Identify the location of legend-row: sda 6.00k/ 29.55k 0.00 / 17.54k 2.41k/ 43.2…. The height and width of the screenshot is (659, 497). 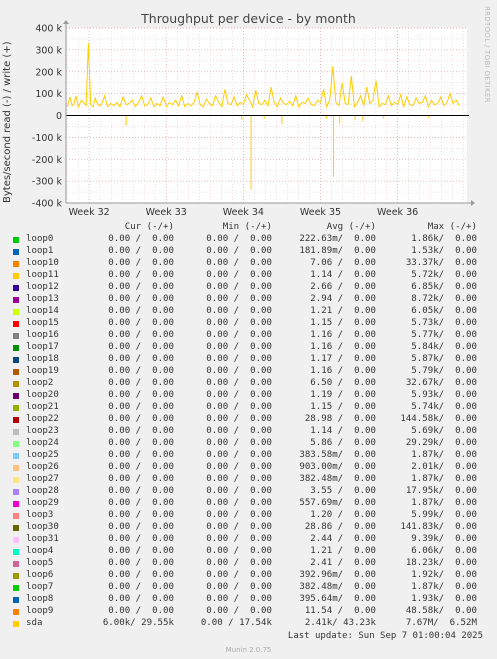
(252, 624).